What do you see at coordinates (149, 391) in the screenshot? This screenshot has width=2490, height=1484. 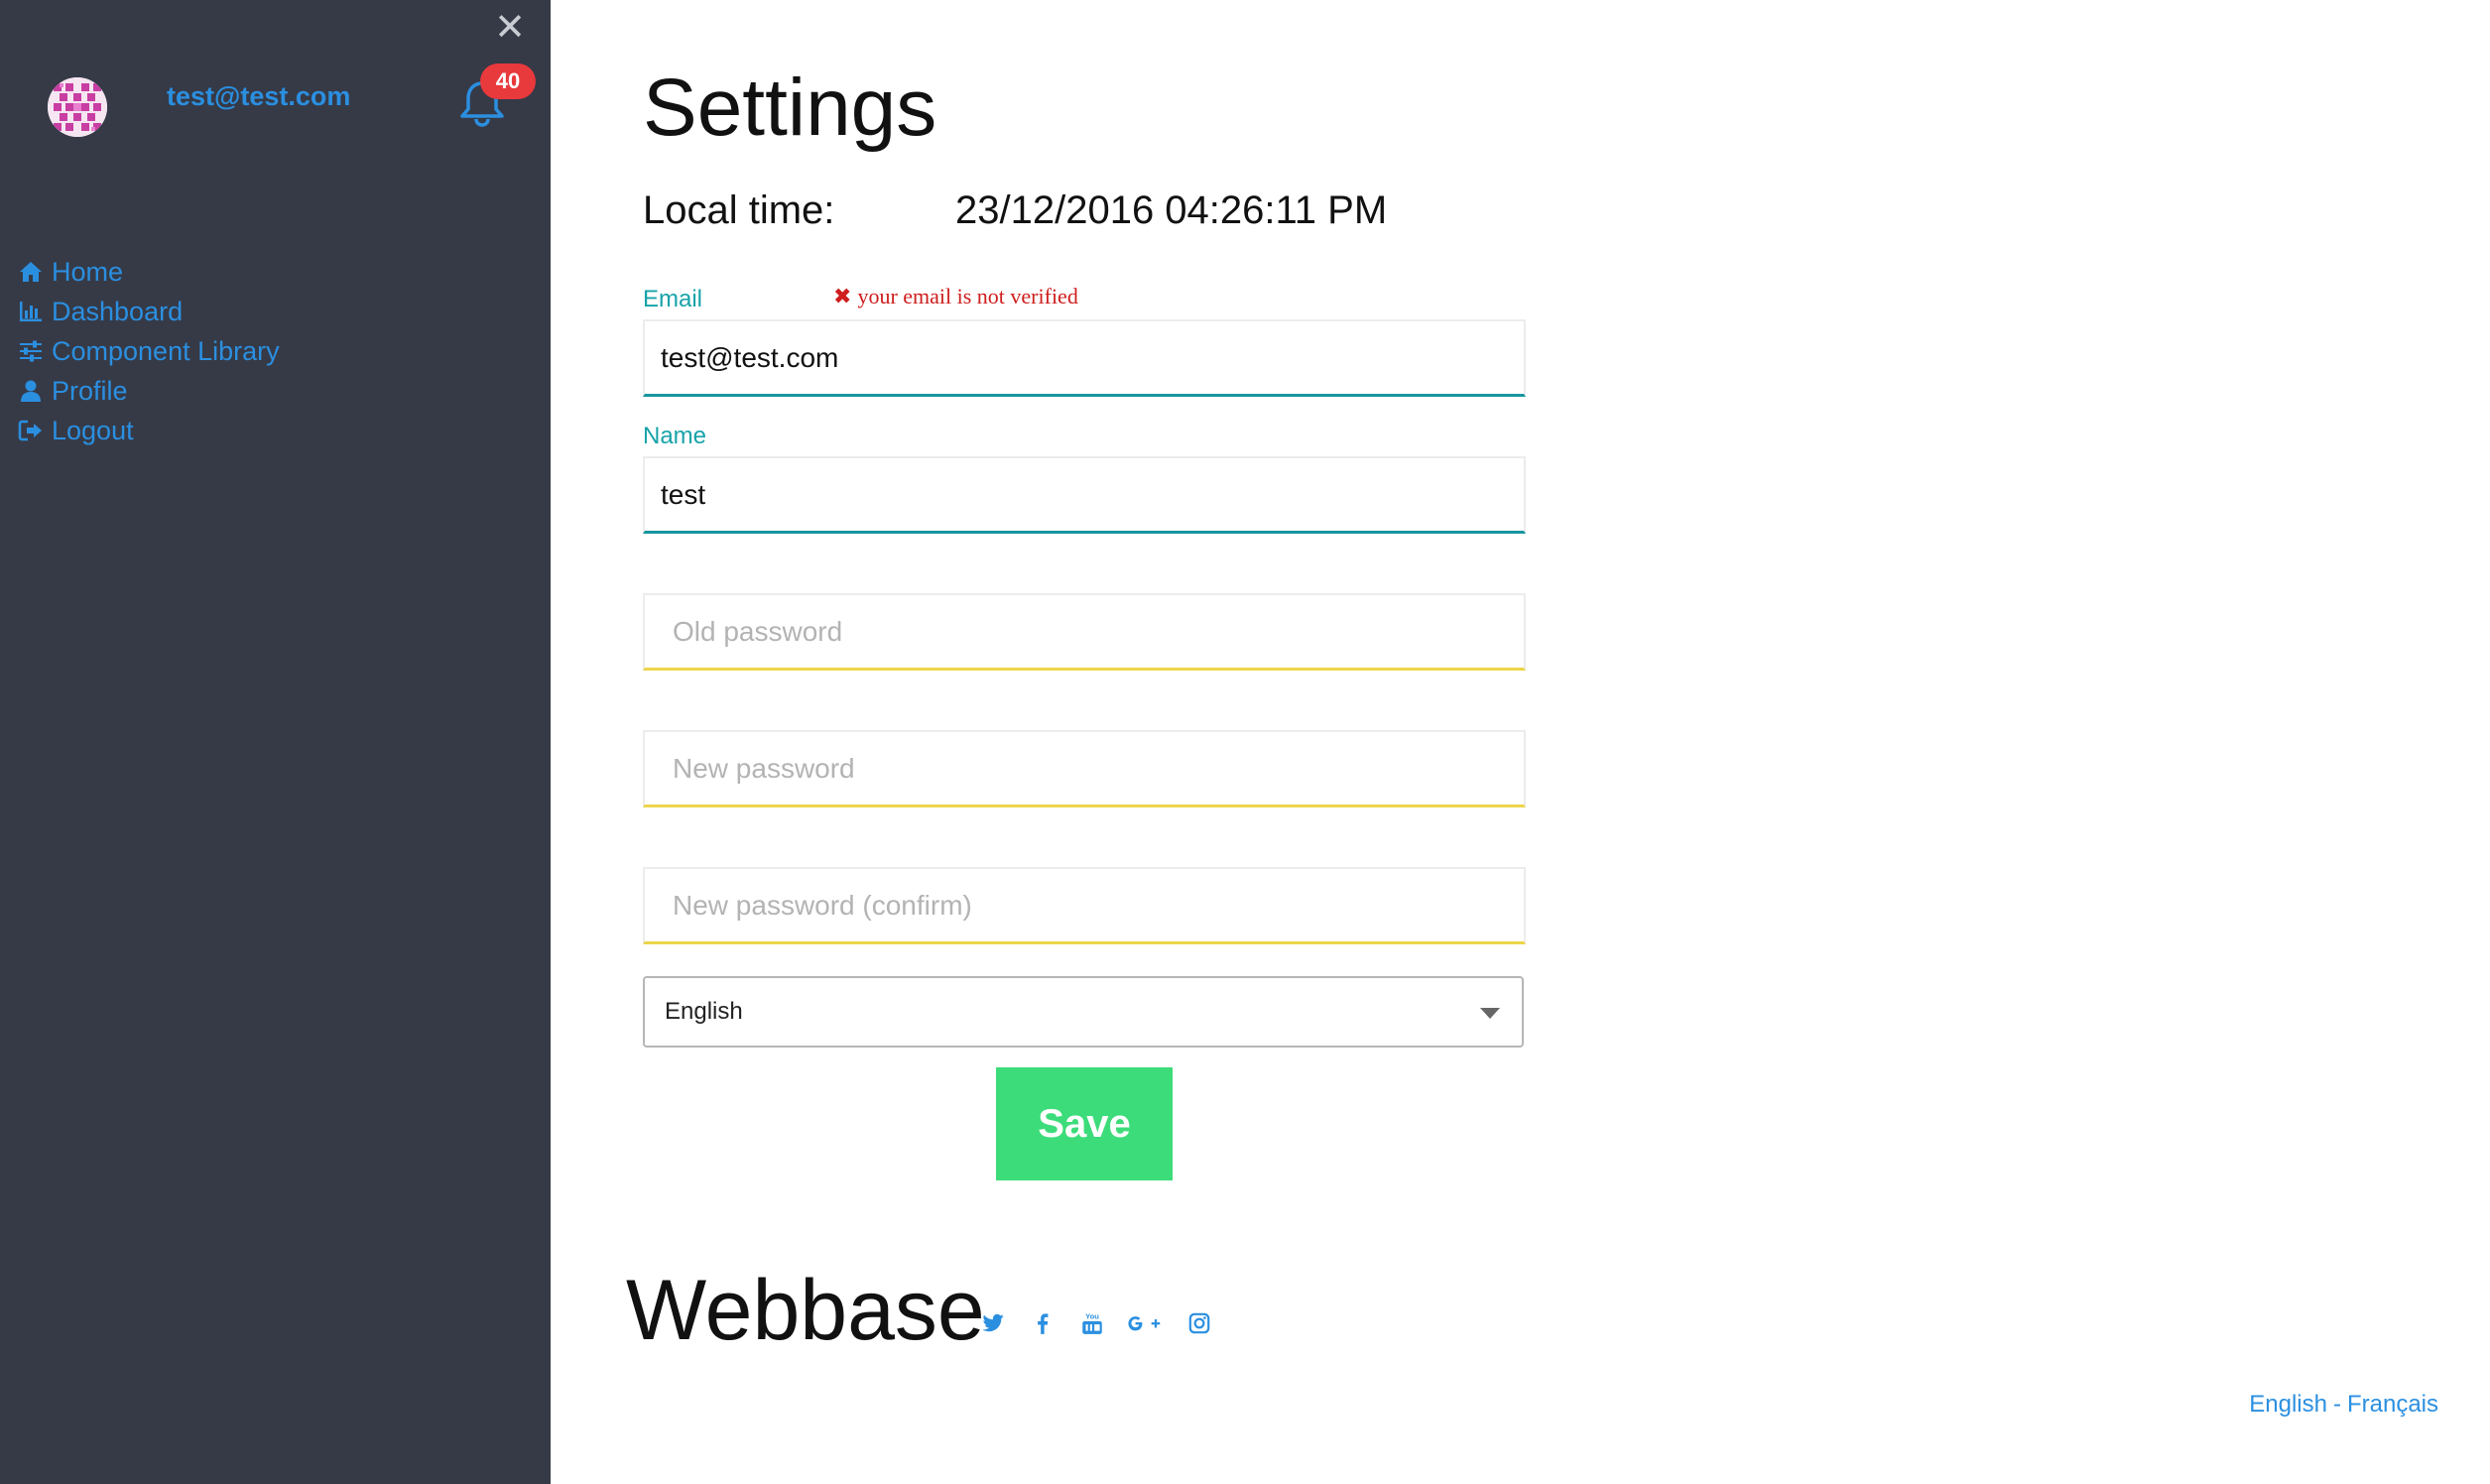 I see `sidebar-item-profile: Profile` at bounding box center [149, 391].